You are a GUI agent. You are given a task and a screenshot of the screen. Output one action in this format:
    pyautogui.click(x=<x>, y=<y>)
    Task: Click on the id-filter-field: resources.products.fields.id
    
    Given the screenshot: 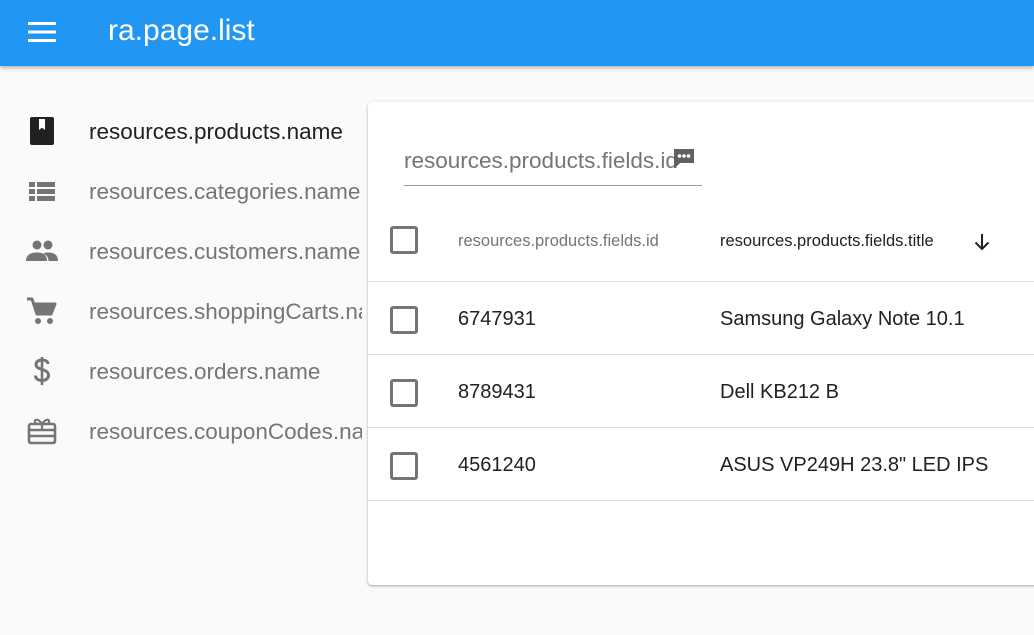 What is the action you would take?
    pyautogui.click(x=553, y=165)
    